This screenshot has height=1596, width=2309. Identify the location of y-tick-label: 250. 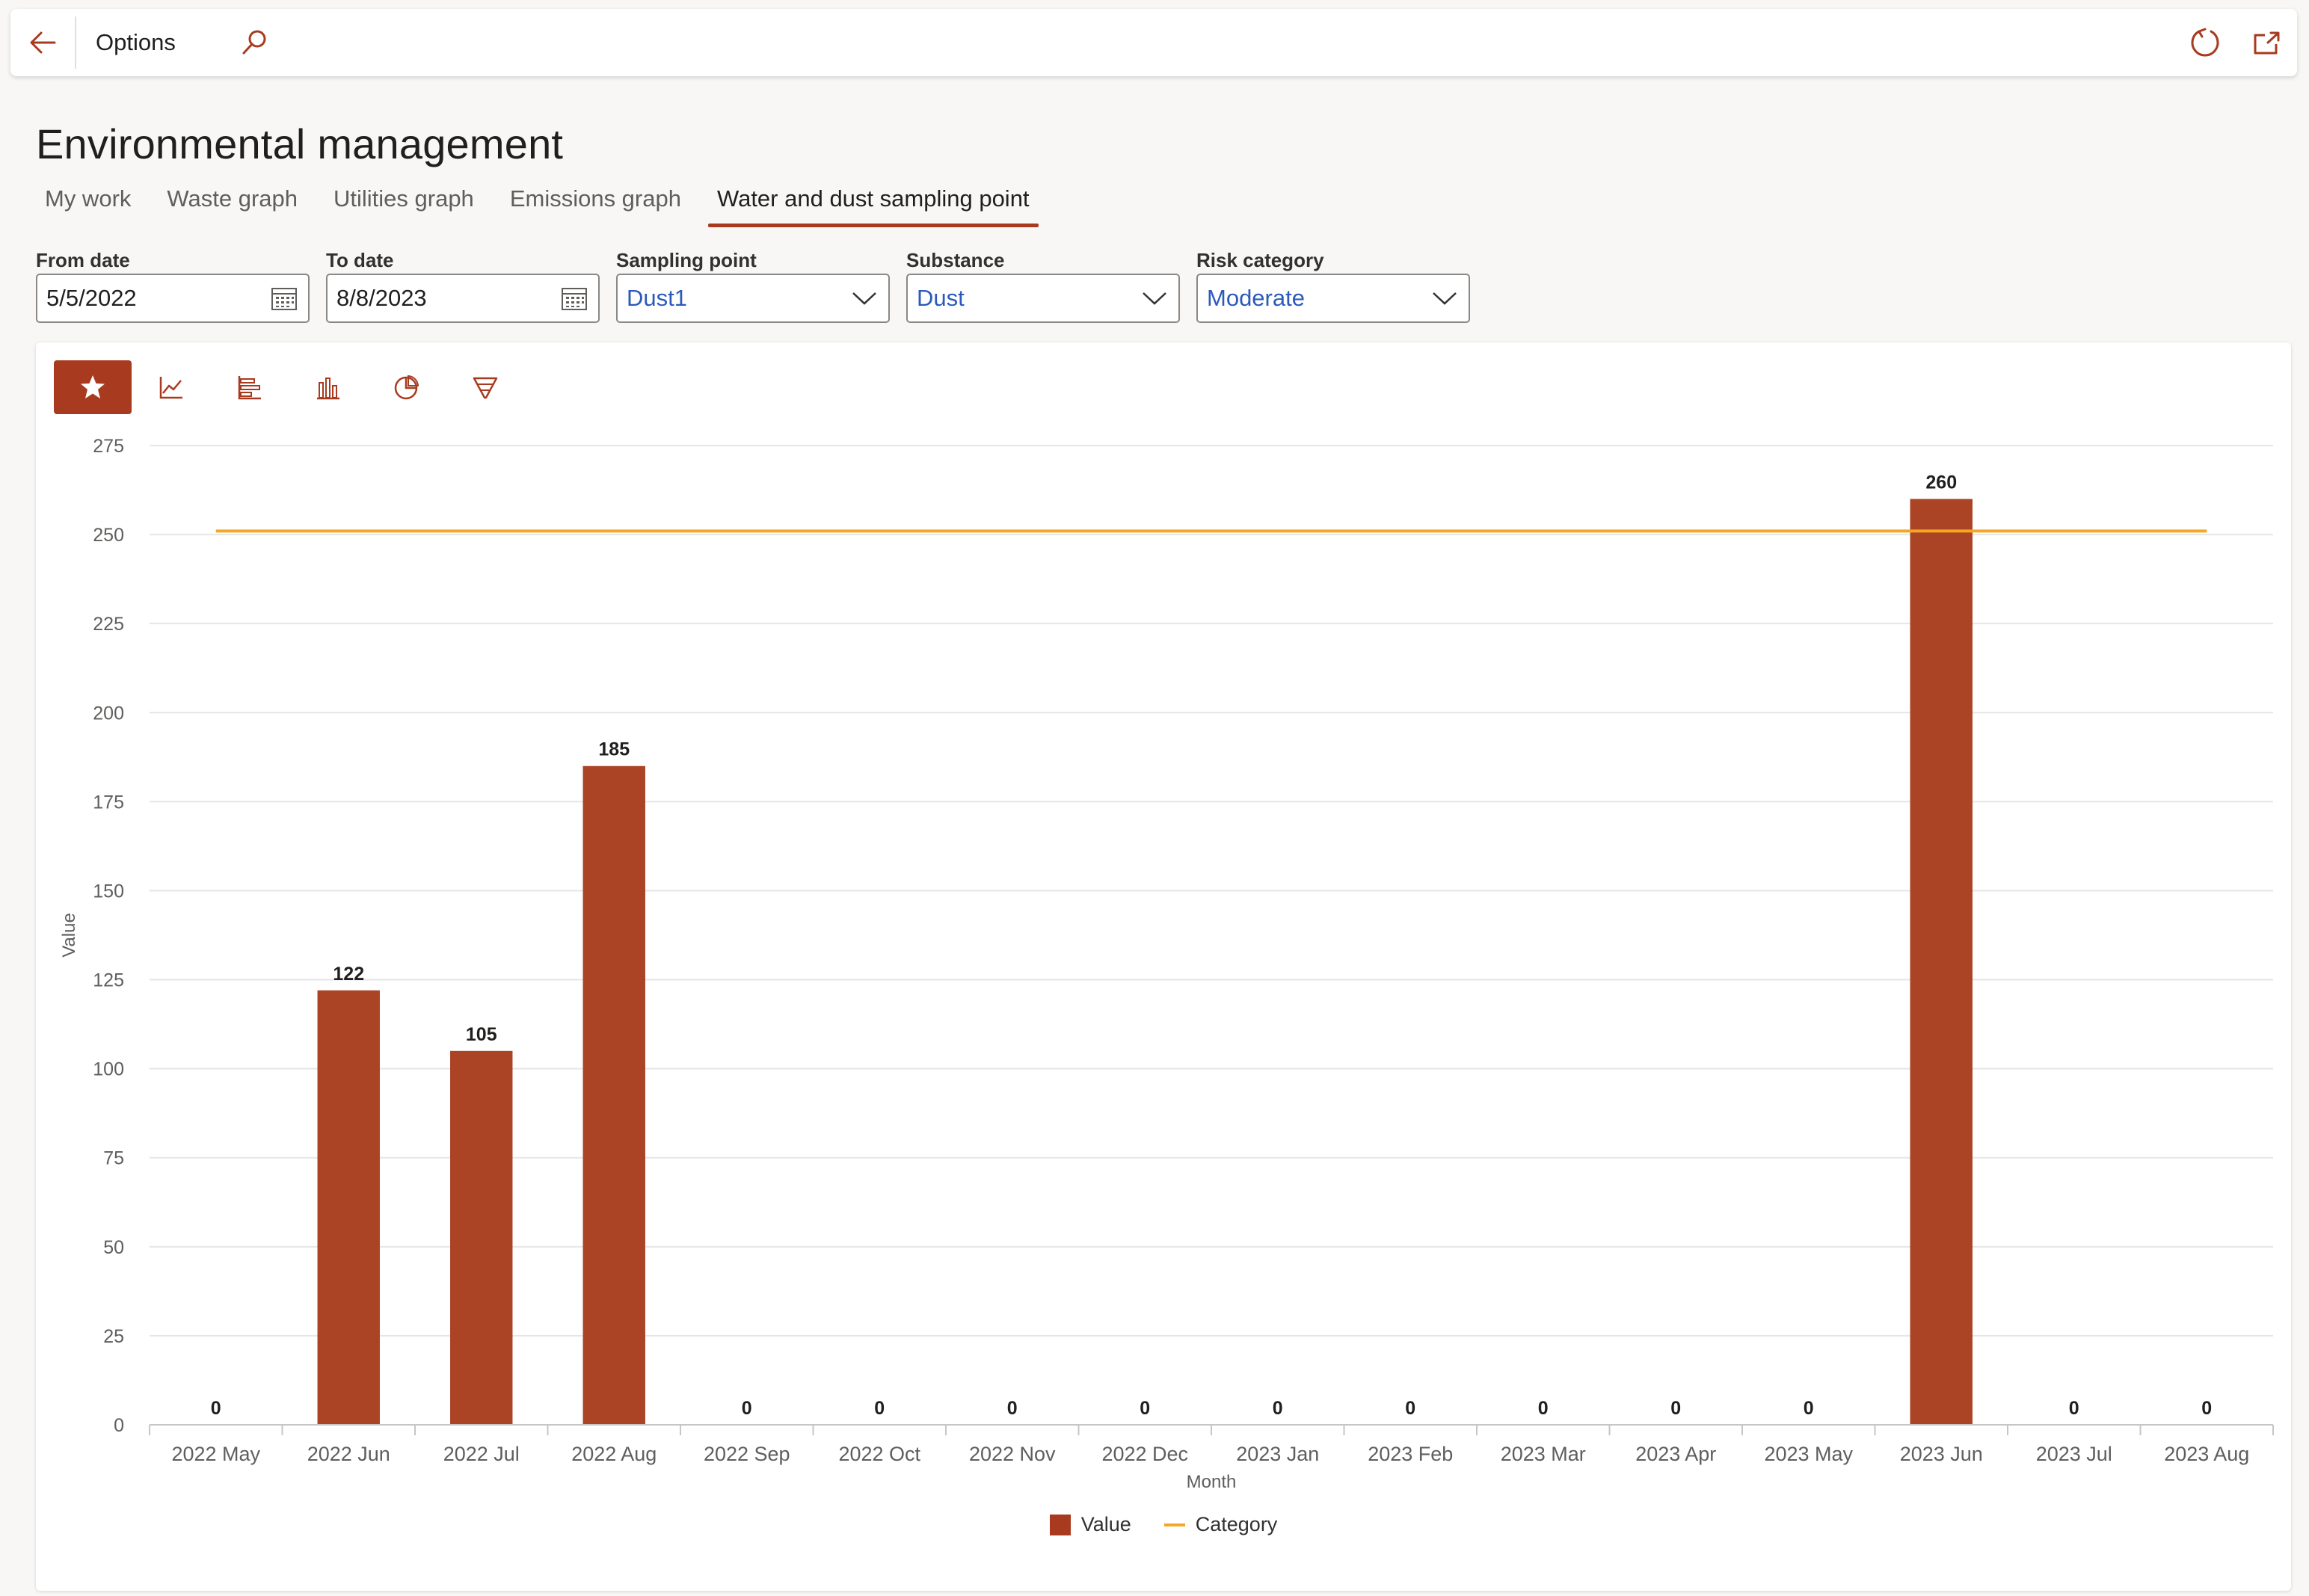
(108, 535).